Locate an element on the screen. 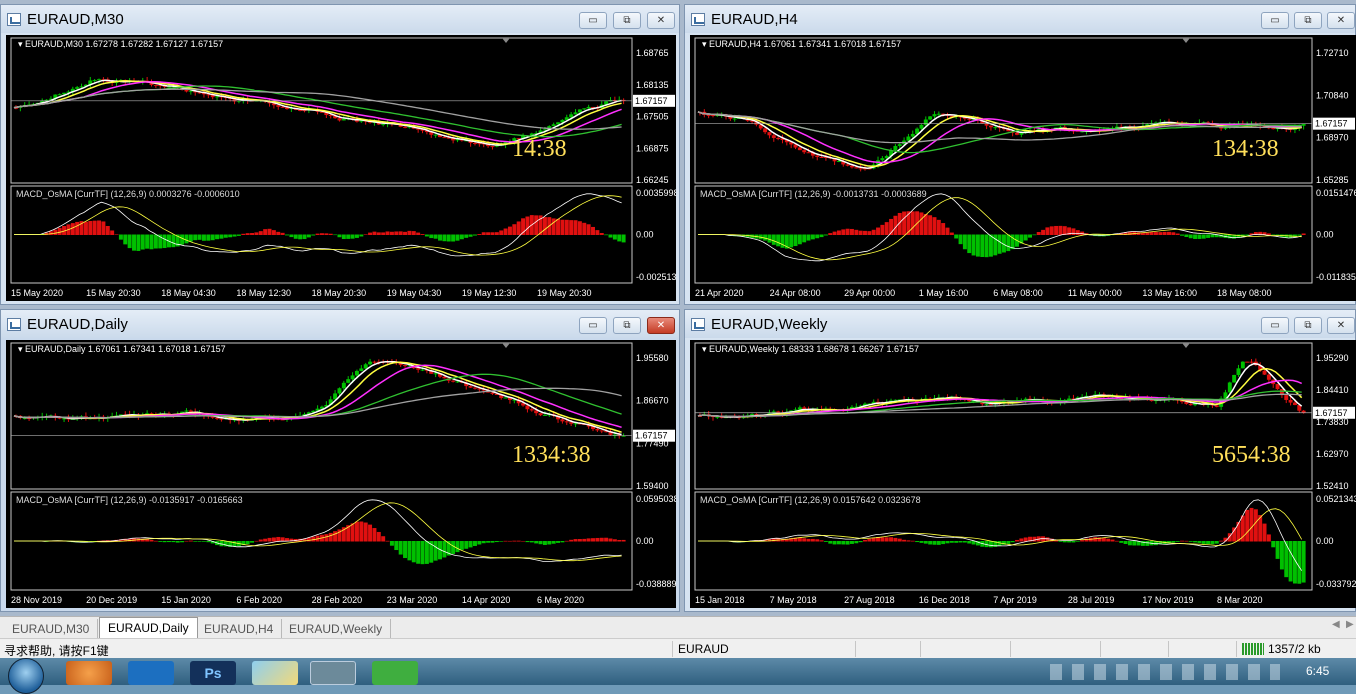 The height and width of the screenshot is (694, 1356). tab-euraud-weekly: EURAUD,Weekly is located at coordinates (336, 628).